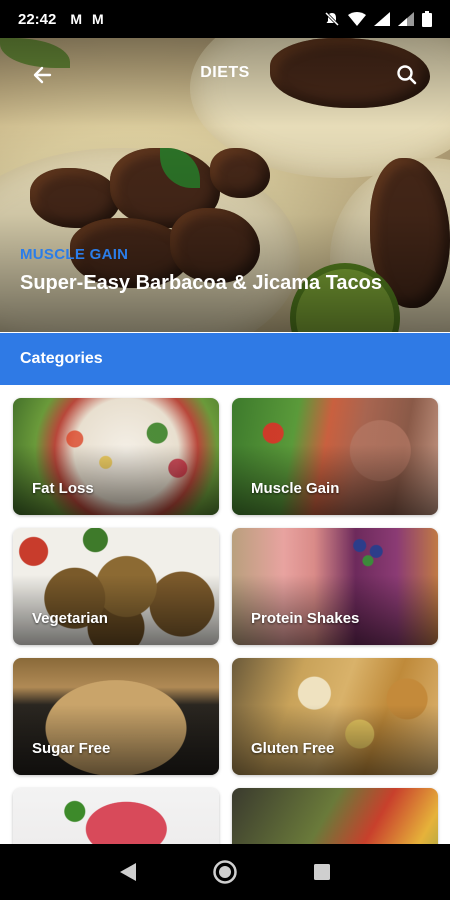 The width and height of the screenshot is (450, 900). I want to click on category-tile-fat-loss: Fat Loss, so click(116, 456).